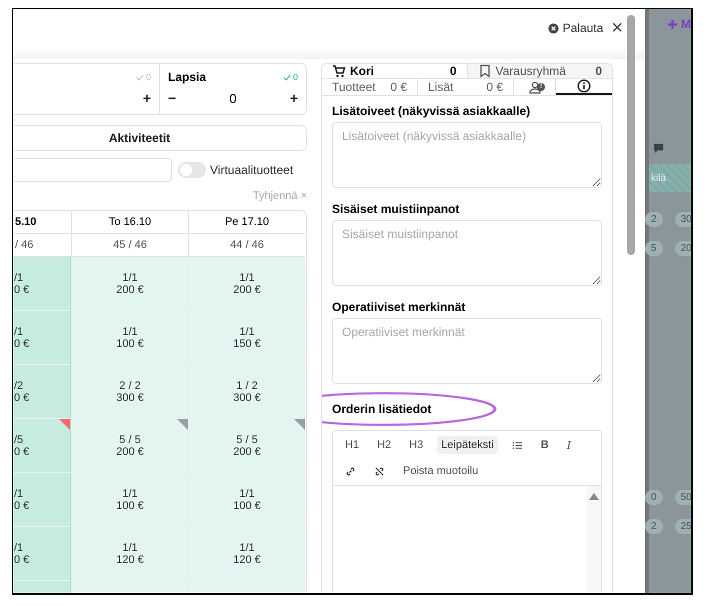 The width and height of the screenshot is (710, 606). What do you see at coordinates (535, 87) in the screenshot?
I see `person-icon` at bounding box center [535, 87].